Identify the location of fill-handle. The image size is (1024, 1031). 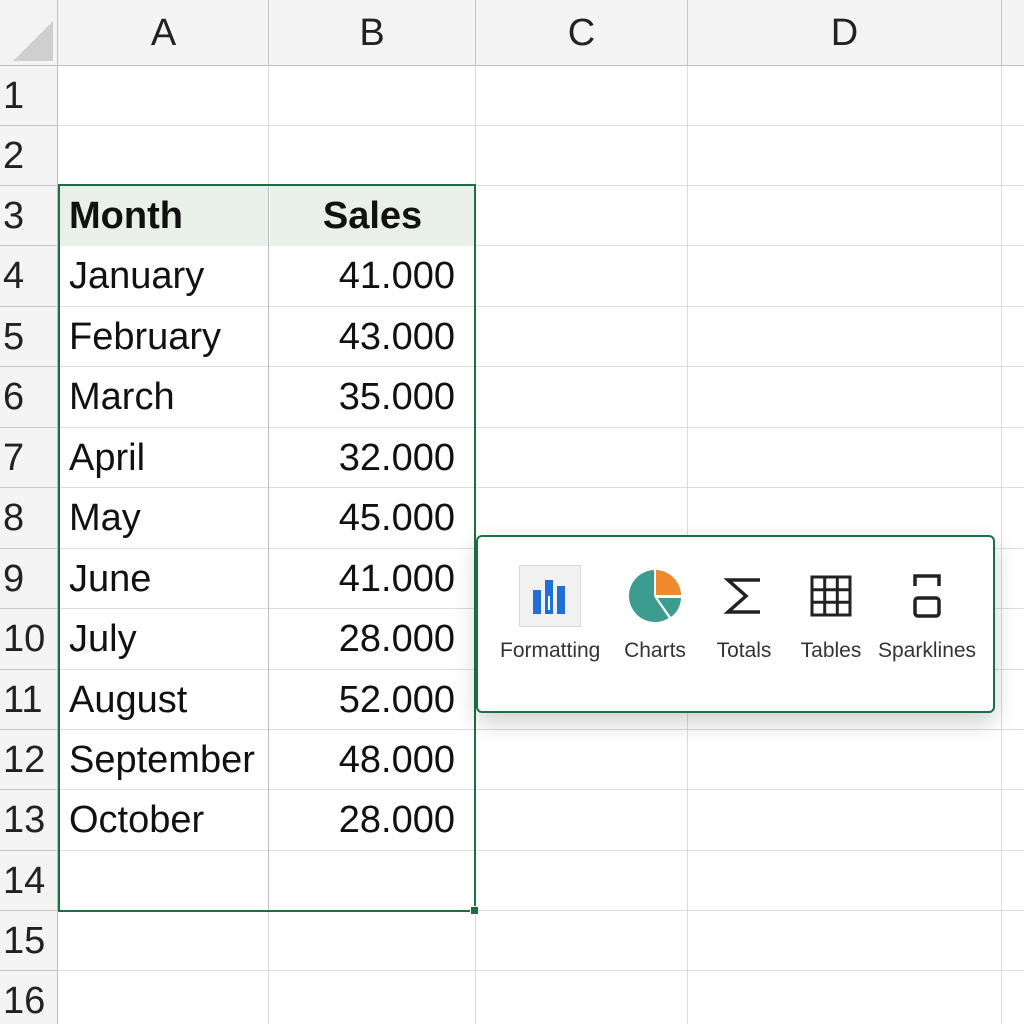
(474, 910).